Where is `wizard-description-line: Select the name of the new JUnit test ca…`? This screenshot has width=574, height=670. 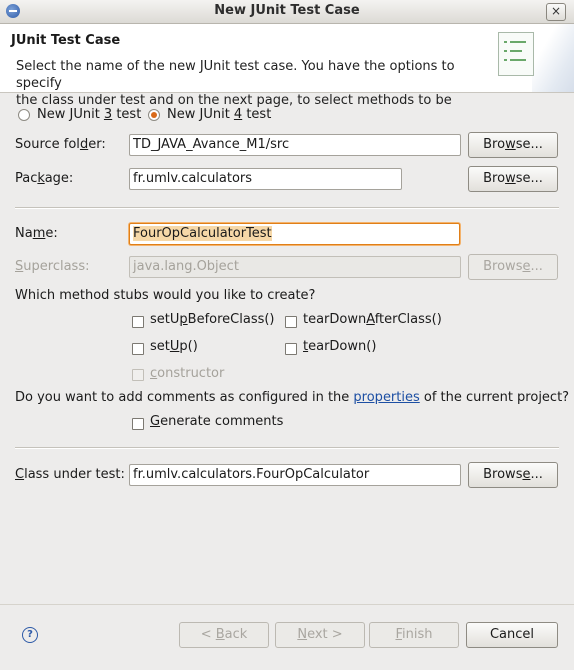
wizard-description-line: Select the name of the new JUnit test ca… is located at coordinates (235, 75).